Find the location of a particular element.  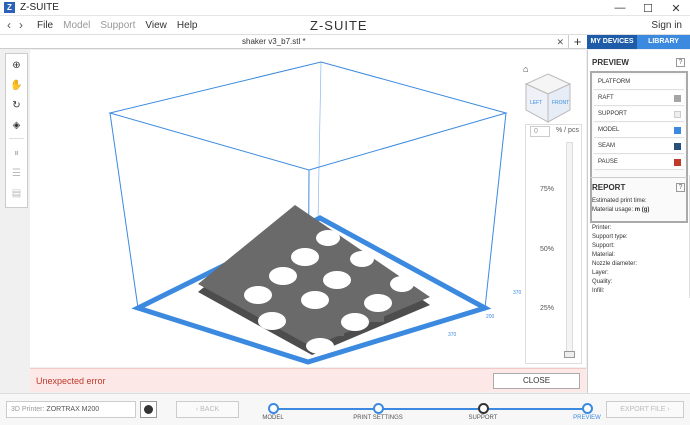

nav-forward-icon: › is located at coordinates (21, 25).